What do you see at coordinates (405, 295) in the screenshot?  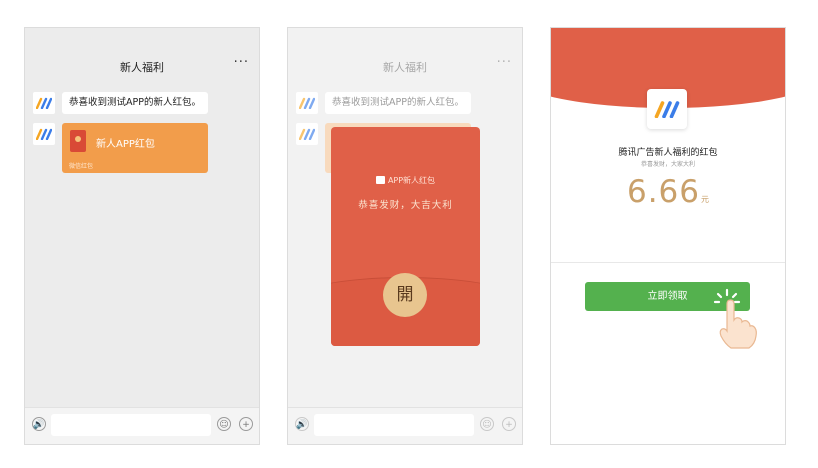 I see `open-button: 開` at bounding box center [405, 295].